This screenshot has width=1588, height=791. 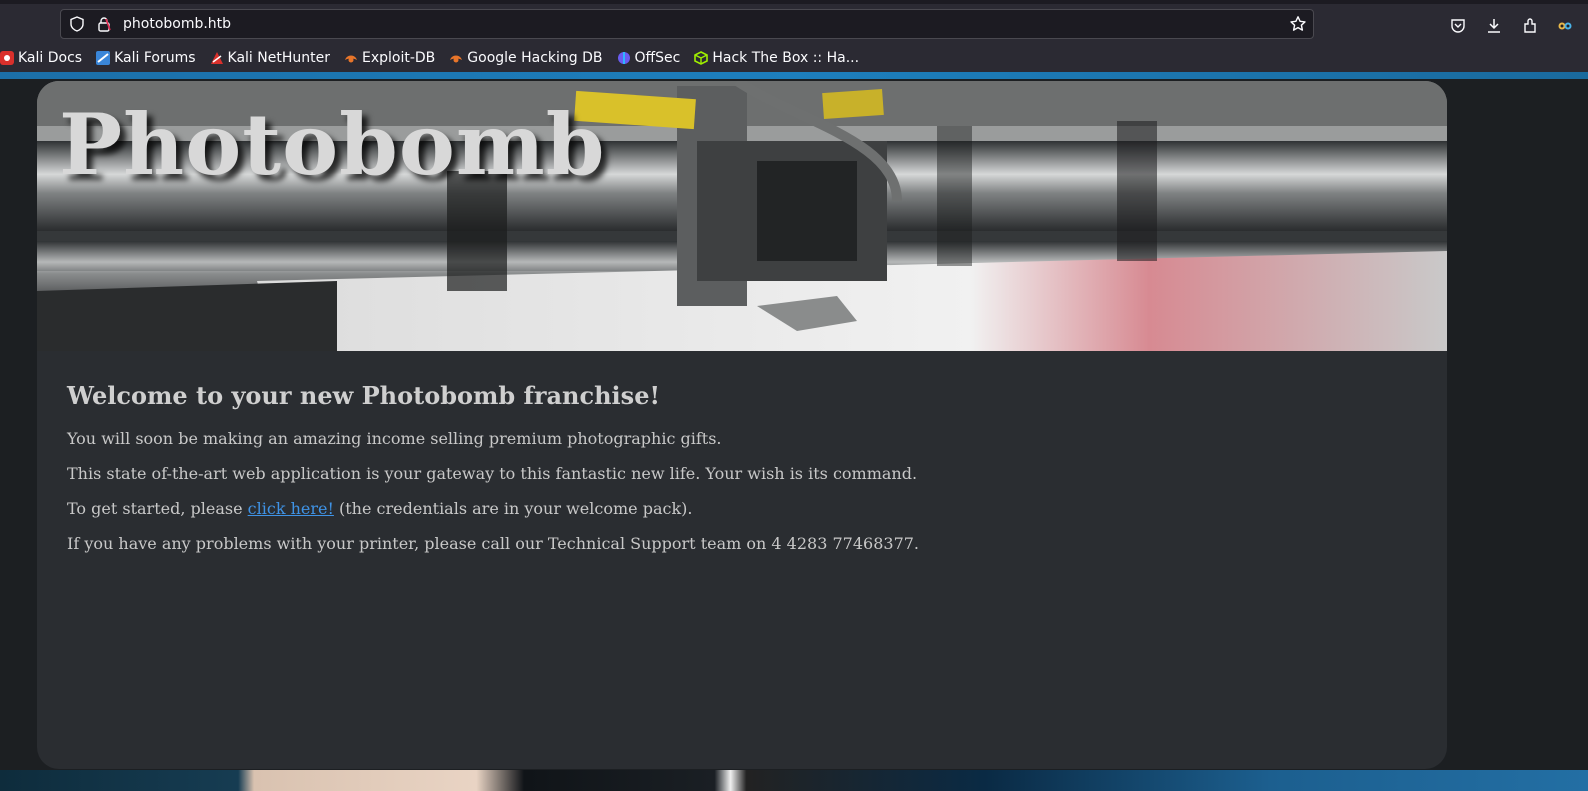 What do you see at coordinates (1494, 26) in the screenshot?
I see `download-icon` at bounding box center [1494, 26].